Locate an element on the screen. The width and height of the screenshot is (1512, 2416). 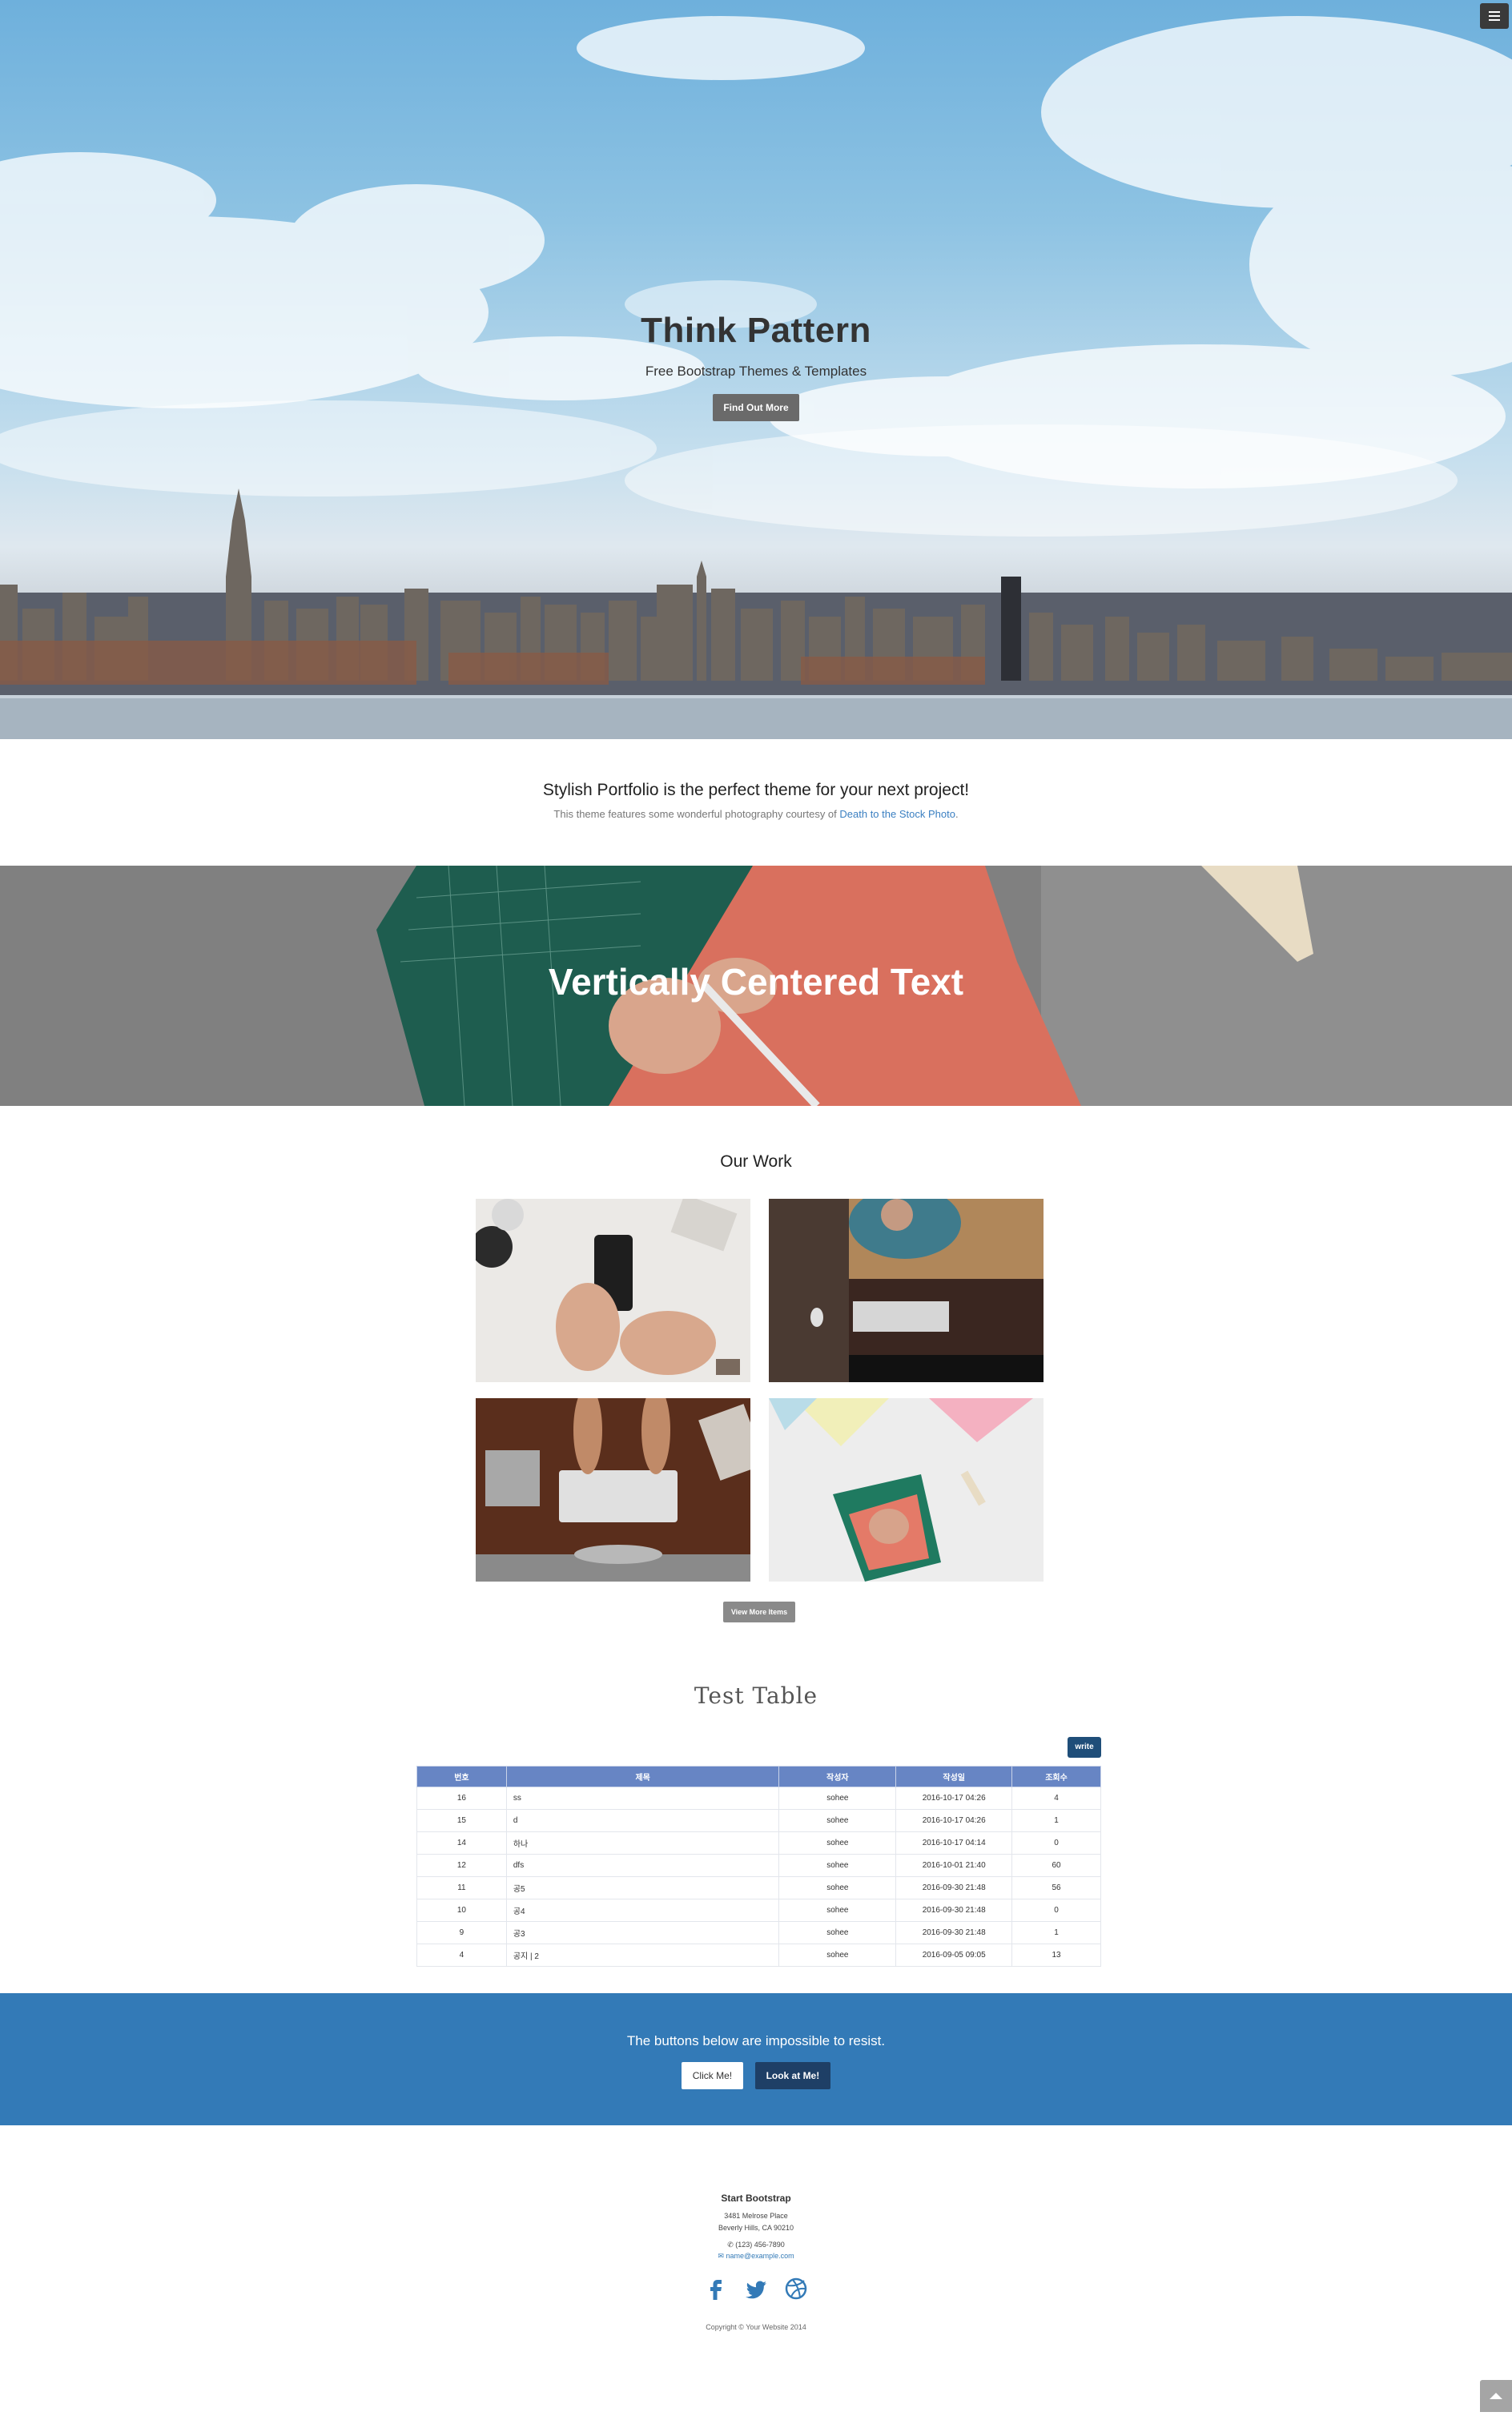
cell-title-link: 공3 is located at coordinates (642, 1933).